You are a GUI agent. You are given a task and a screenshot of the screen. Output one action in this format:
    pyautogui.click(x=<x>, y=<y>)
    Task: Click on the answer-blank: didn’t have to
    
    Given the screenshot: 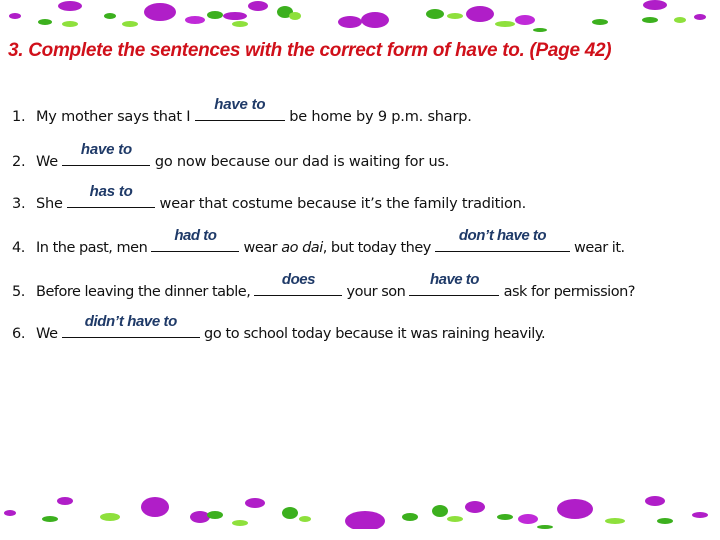 What is the action you would take?
    pyautogui.click(x=130, y=325)
    